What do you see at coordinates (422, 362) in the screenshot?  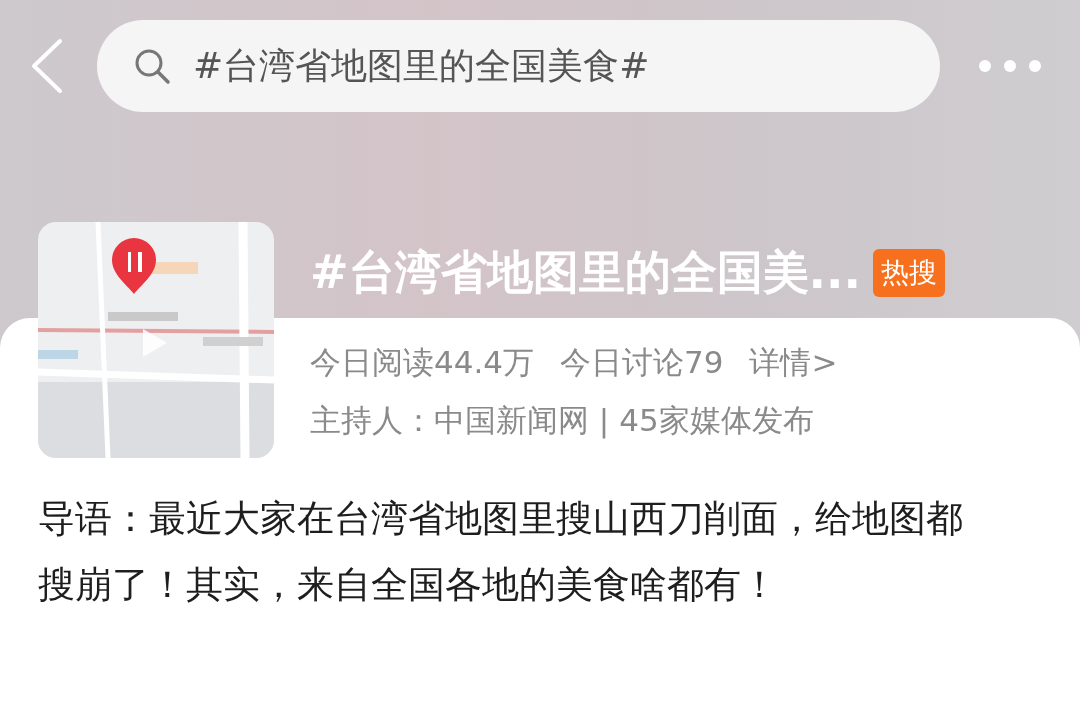 I see `stat-text: 今日阅读44.4万` at bounding box center [422, 362].